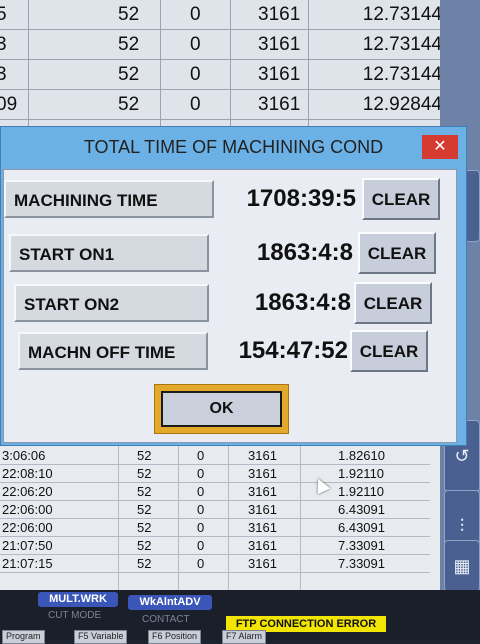 This screenshot has width=480, height=644. I want to click on table-row: 22:06:20 52 0 3161 1.92110, so click(215, 491).